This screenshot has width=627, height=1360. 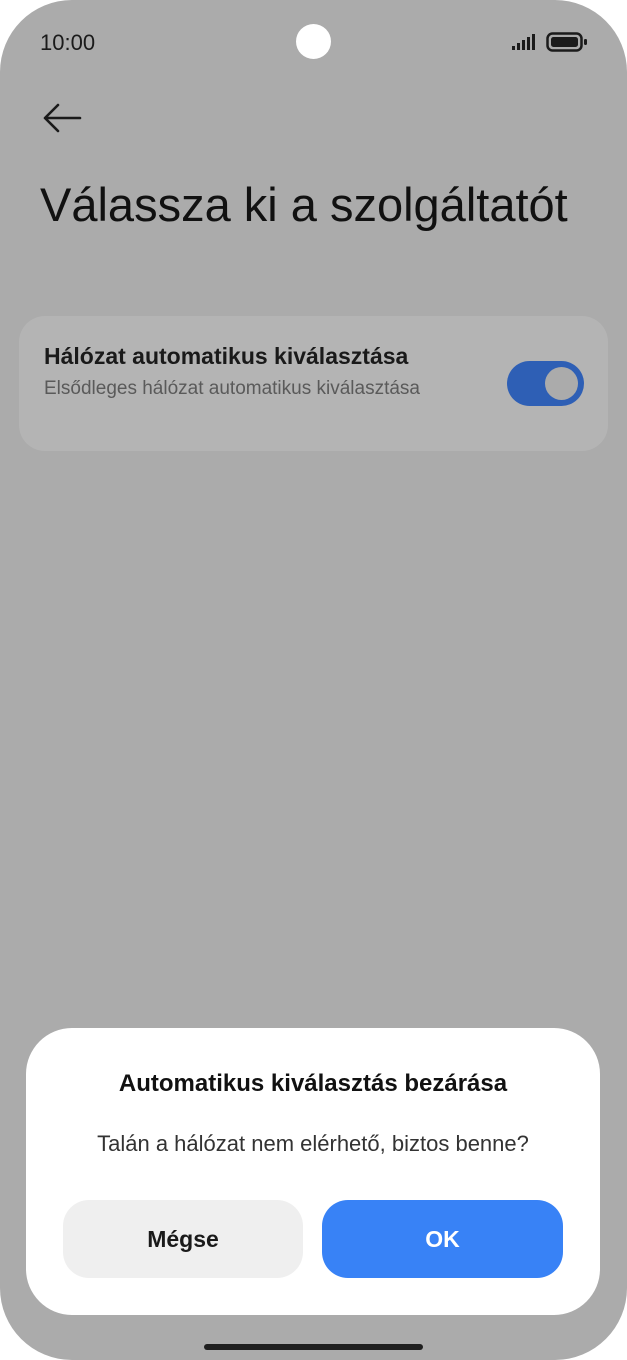 What do you see at coordinates (183, 1239) in the screenshot?
I see `cancel-button: Mégse` at bounding box center [183, 1239].